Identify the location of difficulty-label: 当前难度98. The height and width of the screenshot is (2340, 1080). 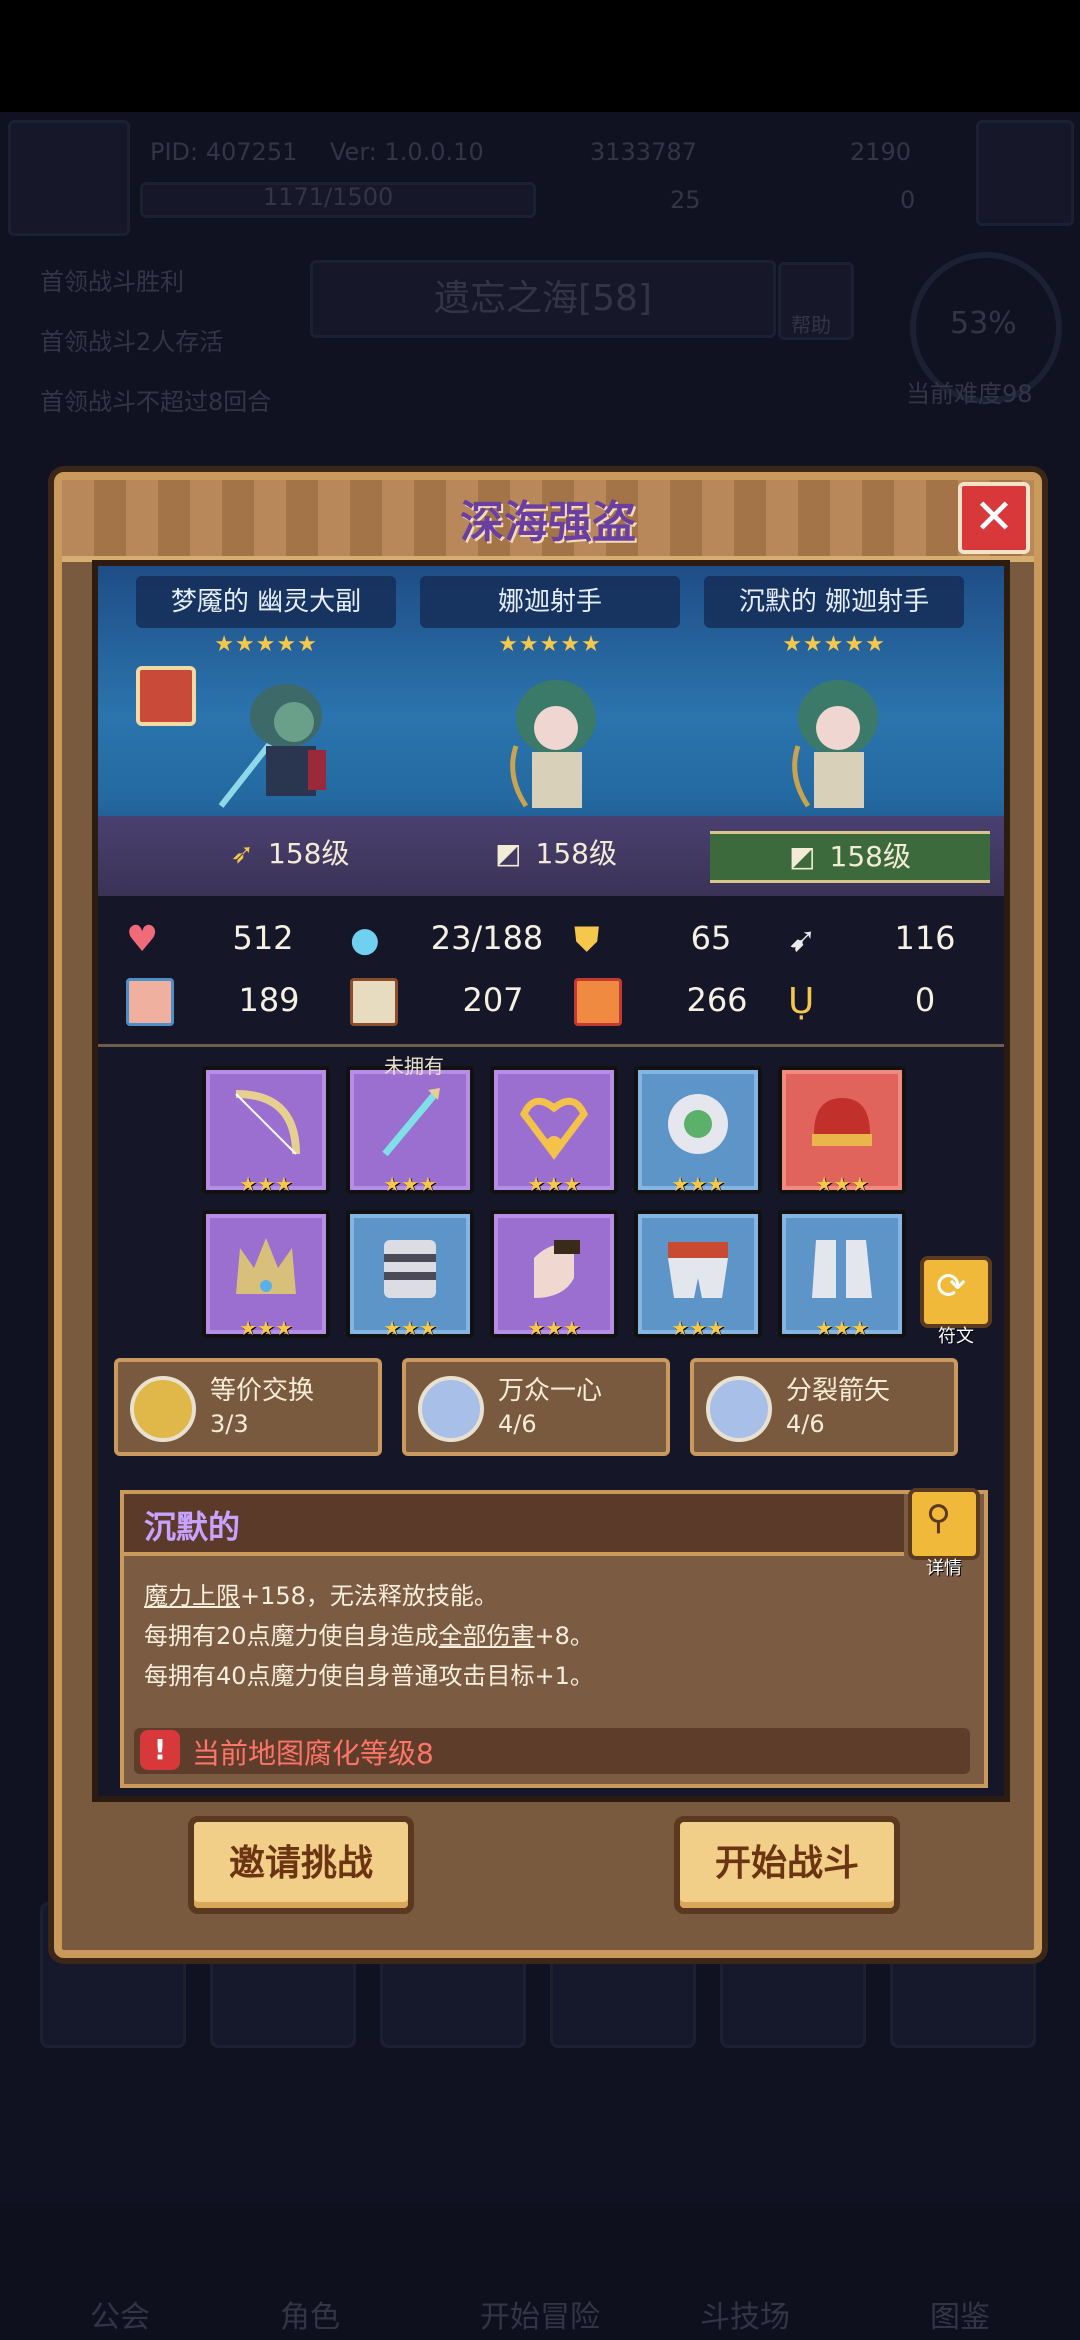
(969, 394).